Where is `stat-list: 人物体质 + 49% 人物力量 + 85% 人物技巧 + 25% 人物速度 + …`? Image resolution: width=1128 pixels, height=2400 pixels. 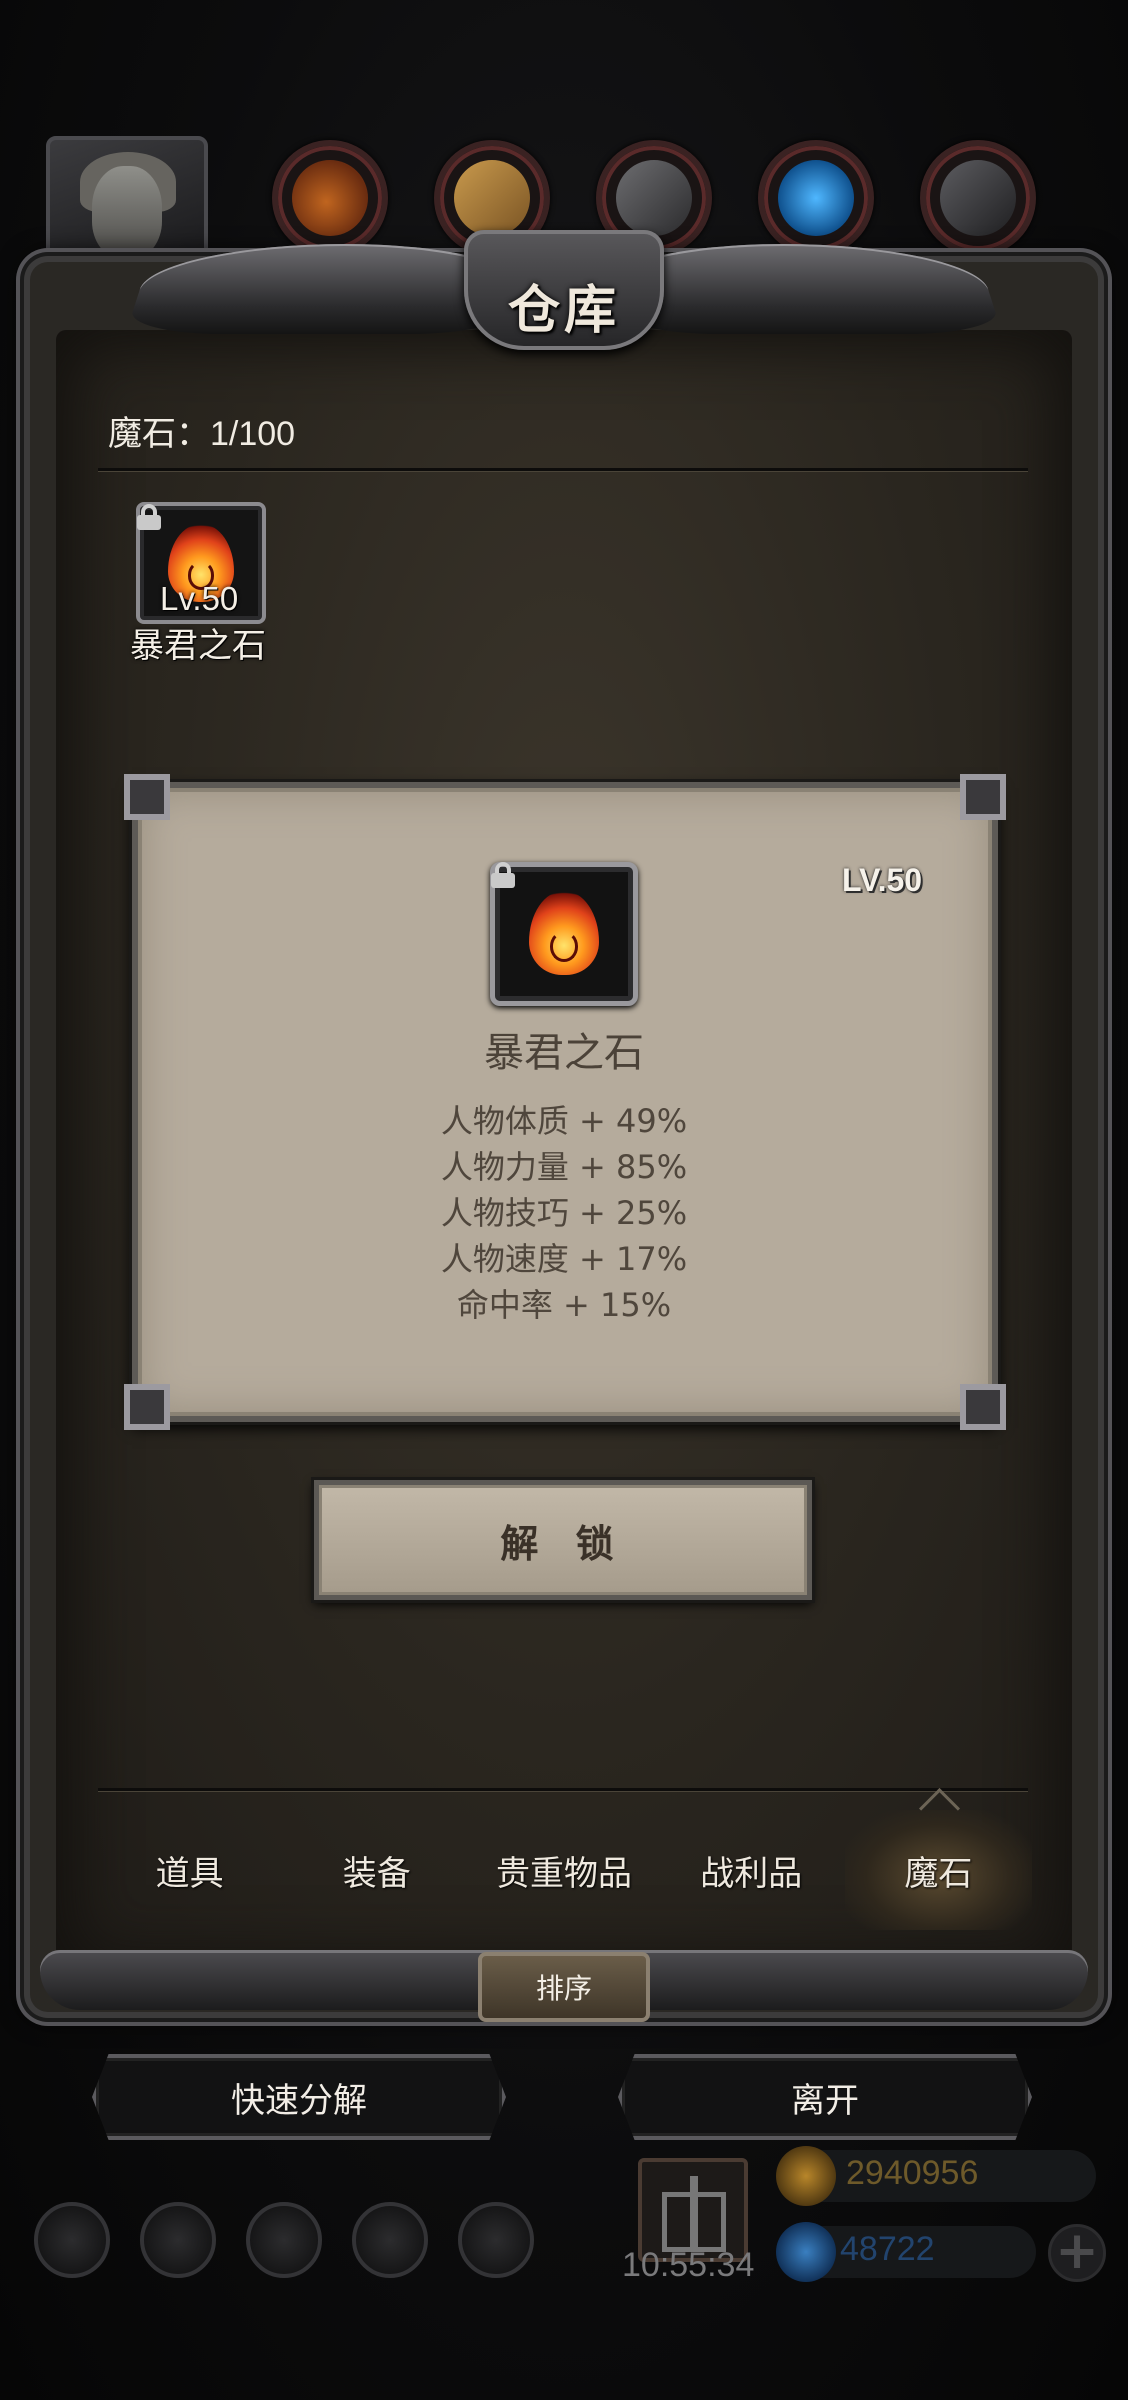
stat-list: 人物体质 + 49% 人物力量 + 85% 人物技巧 + 25% 人物速度 + … is located at coordinates (564, 1213).